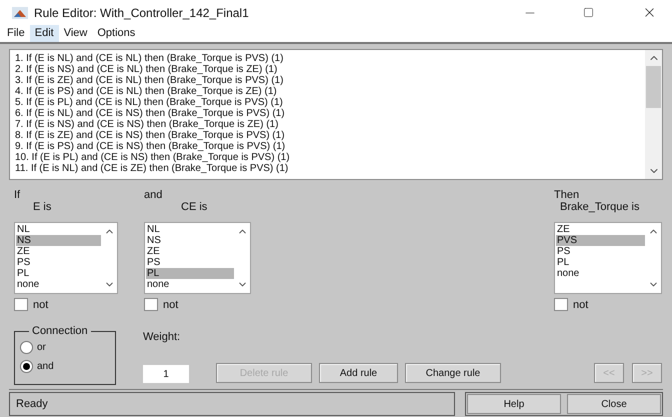  Describe the element at coordinates (330, 157) in the screenshot. I see `rule-line: 10. If (E is PL) and (CE is NS) then (Brake_Torque is PVS) (1)` at that location.